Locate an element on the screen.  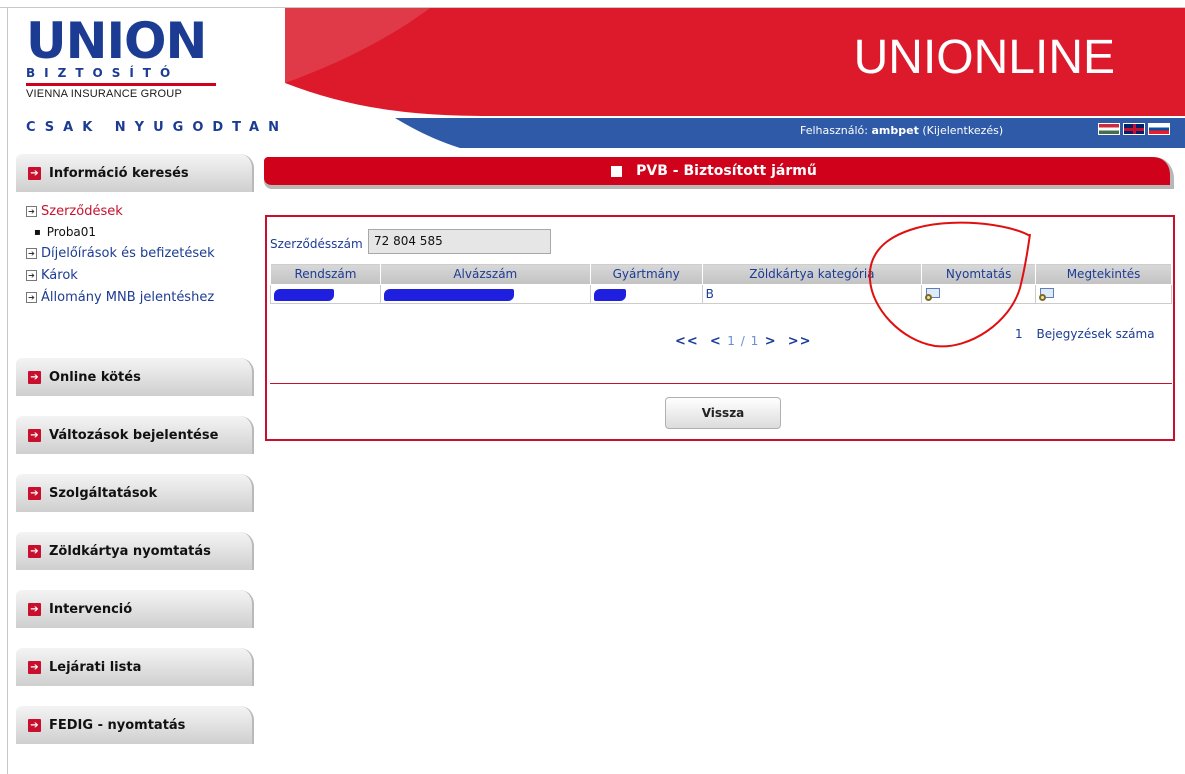
union-logo: UNION BIZTOSÍTÓ VIENNA INSURANCE GROUP is located at coordinates (126, 56).